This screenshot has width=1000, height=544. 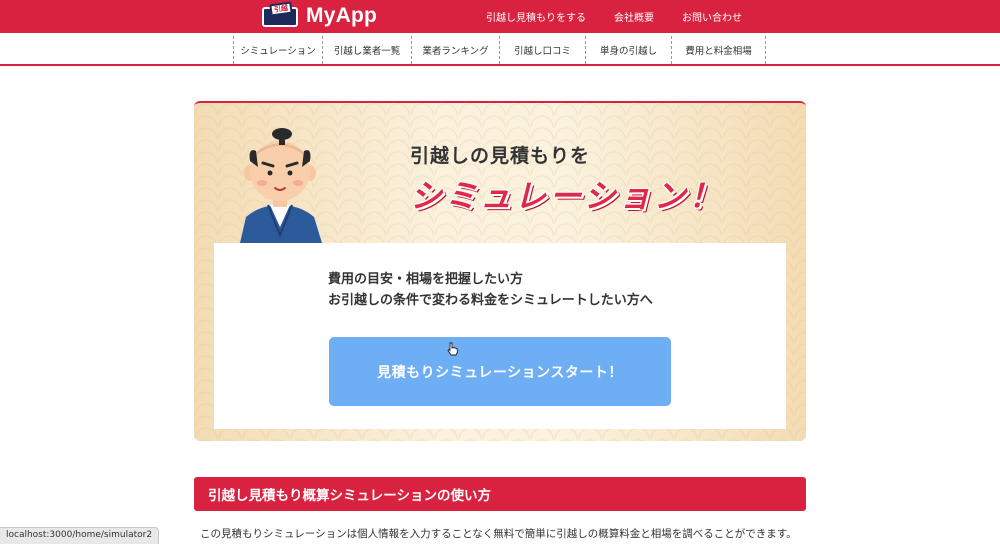 What do you see at coordinates (452, 349) in the screenshot?
I see `hand-cursor-icon` at bounding box center [452, 349].